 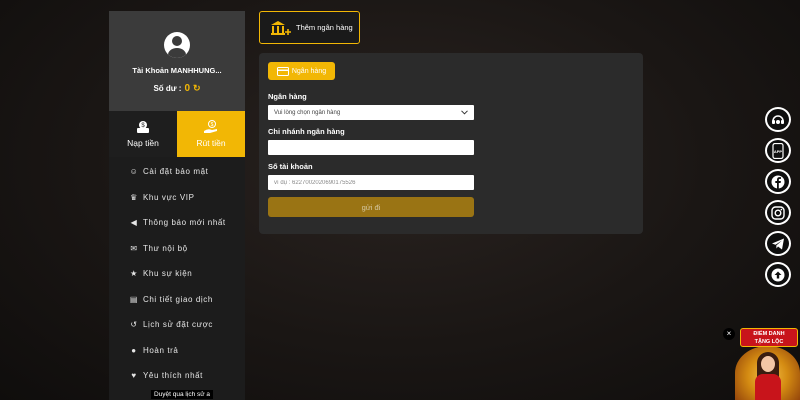 I want to click on withdraw-button: $ Rút tiền, so click(x=211, y=134).